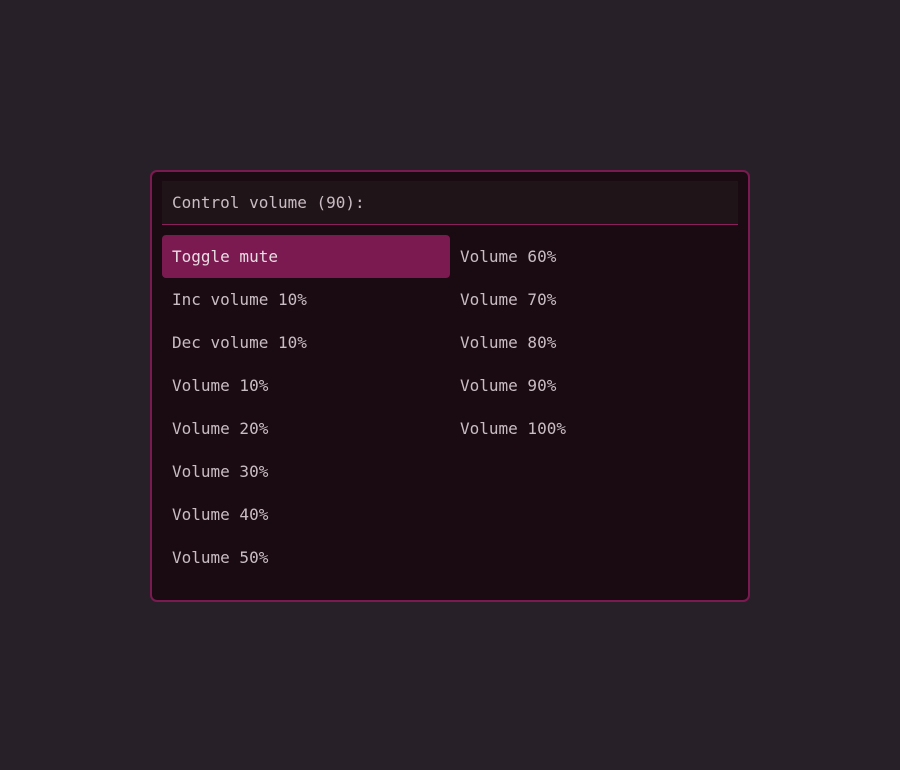  Describe the element at coordinates (450, 203) in the screenshot. I see `prompt-bar: Control volume (90):` at that location.